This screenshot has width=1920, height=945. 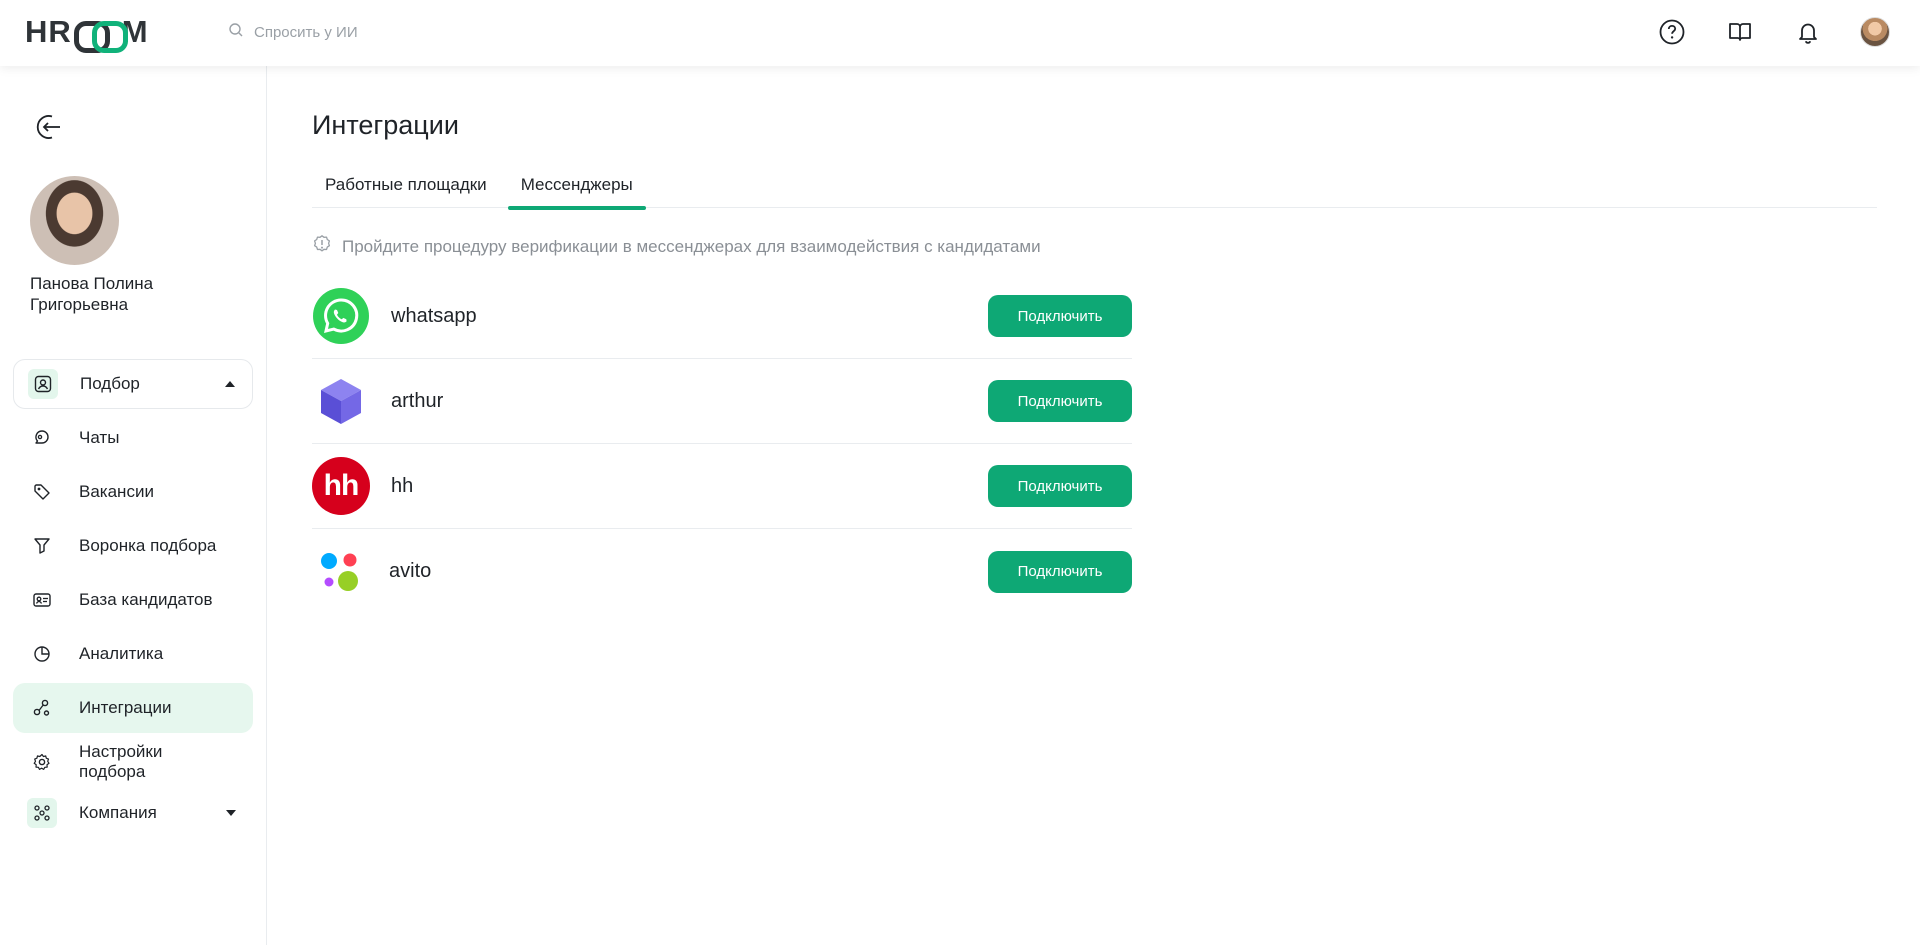 What do you see at coordinates (1094, 190) in the screenshot?
I see `integration-tabs: Работные площадки Мессенджеры` at bounding box center [1094, 190].